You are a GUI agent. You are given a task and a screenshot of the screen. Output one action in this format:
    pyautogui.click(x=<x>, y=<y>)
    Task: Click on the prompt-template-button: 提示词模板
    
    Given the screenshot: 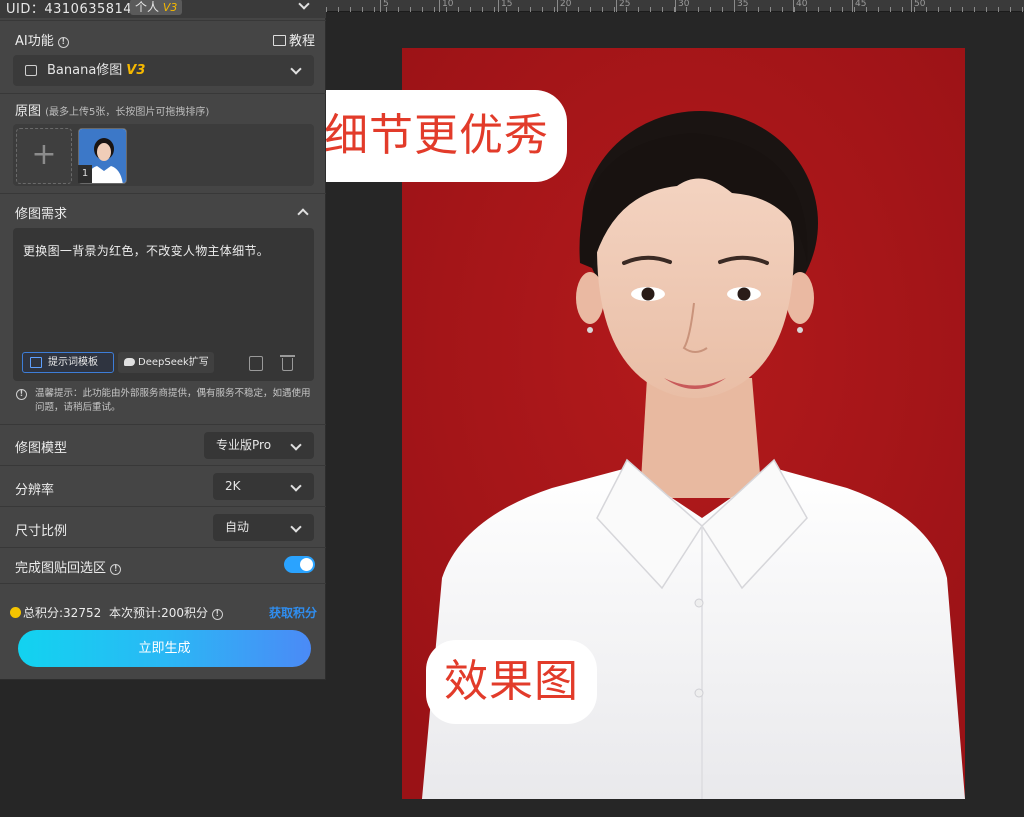 What is the action you would take?
    pyautogui.click(x=68, y=362)
    